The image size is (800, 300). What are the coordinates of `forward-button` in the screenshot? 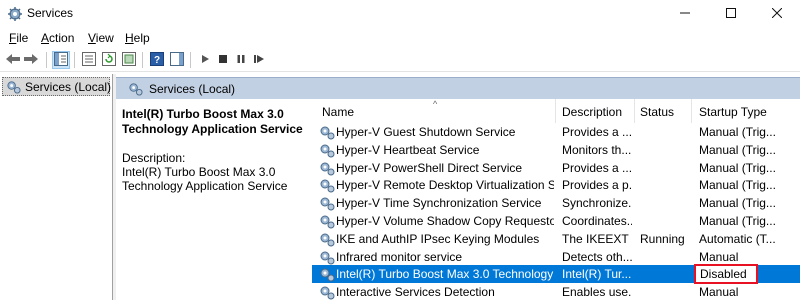 It's located at (31, 60).